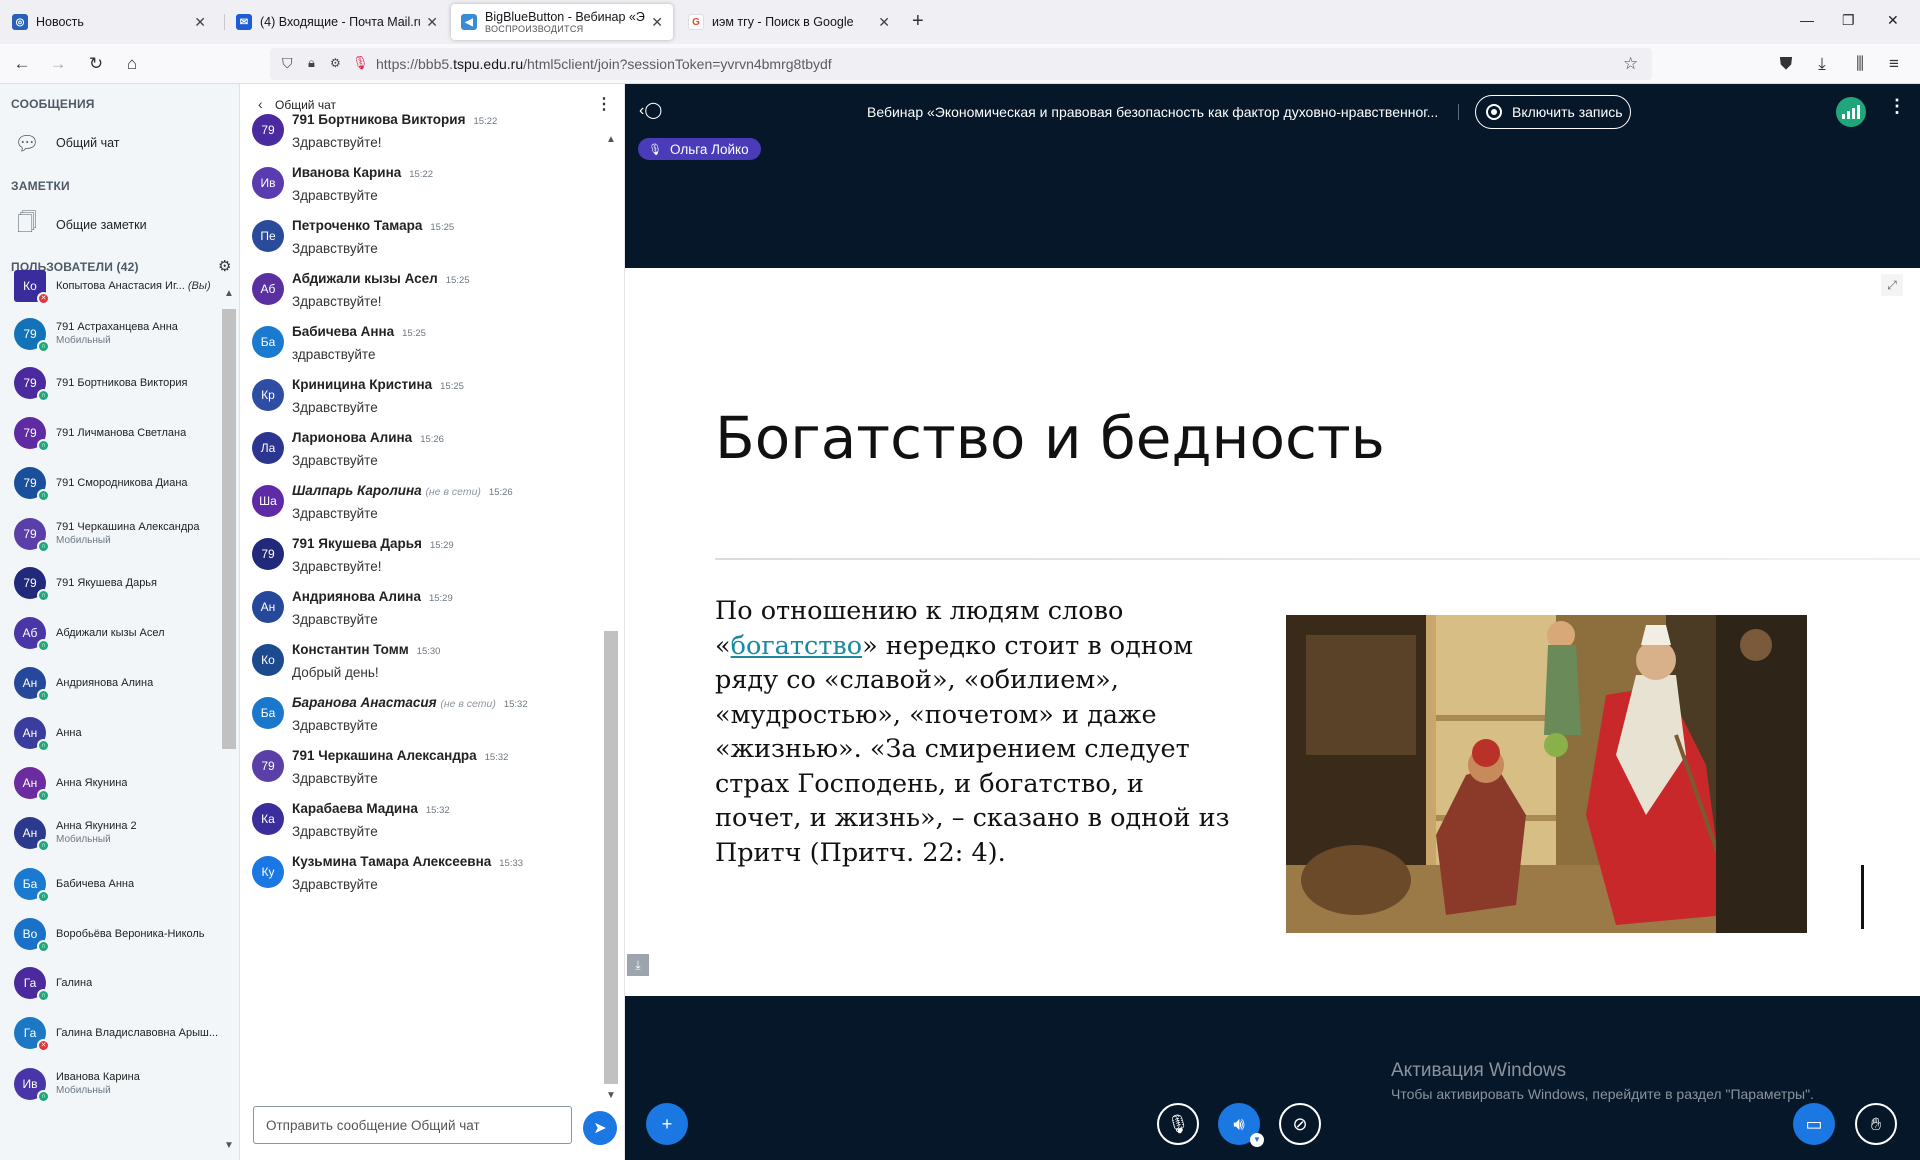  What do you see at coordinates (699, 149) in the screenshot?
I see `talking-indicator: 🎙︎ Ольга Лойко` at bounding box center [699, 149].